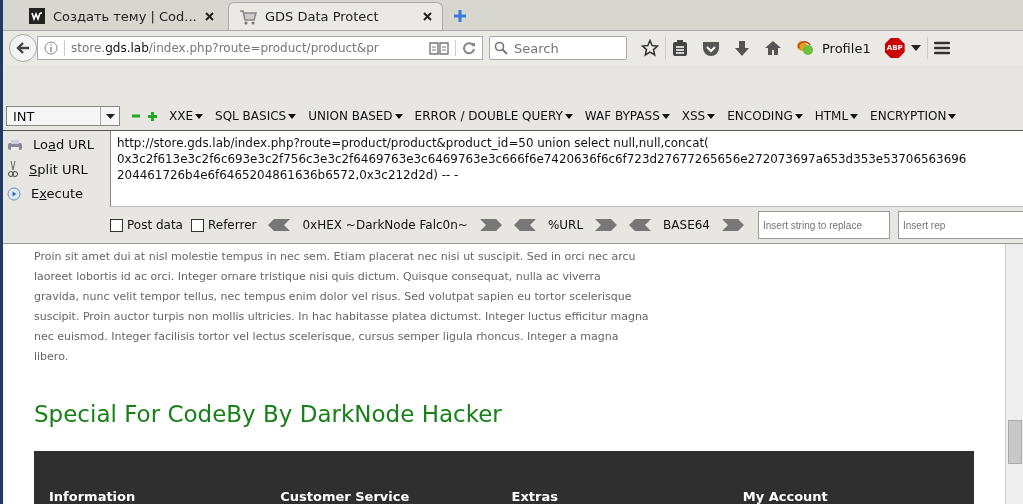 The image size is (1023, 504). I want to click on menu-item: XSS, so click(698, 116).